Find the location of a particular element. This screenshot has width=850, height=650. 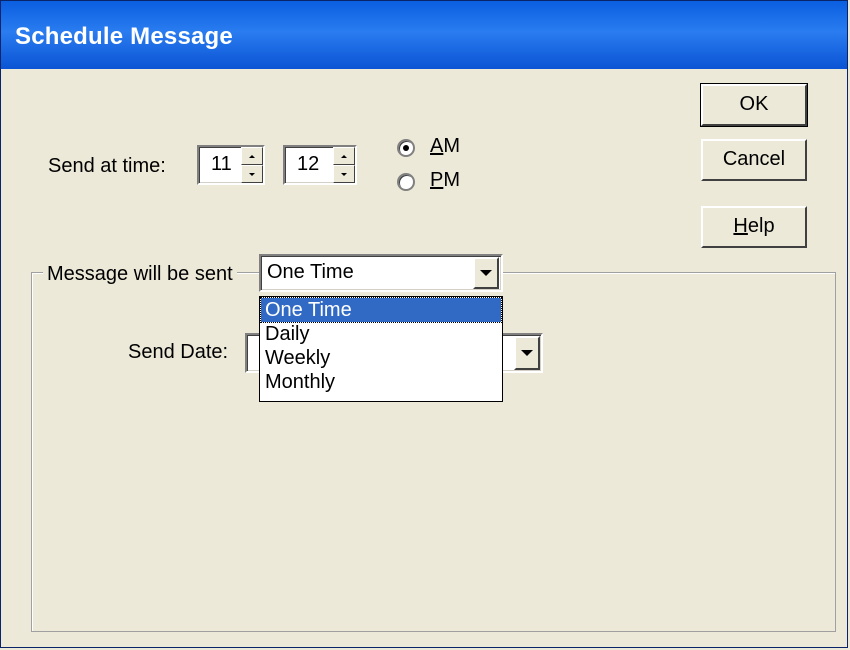

am-radio is located at coordinates (406, 148).